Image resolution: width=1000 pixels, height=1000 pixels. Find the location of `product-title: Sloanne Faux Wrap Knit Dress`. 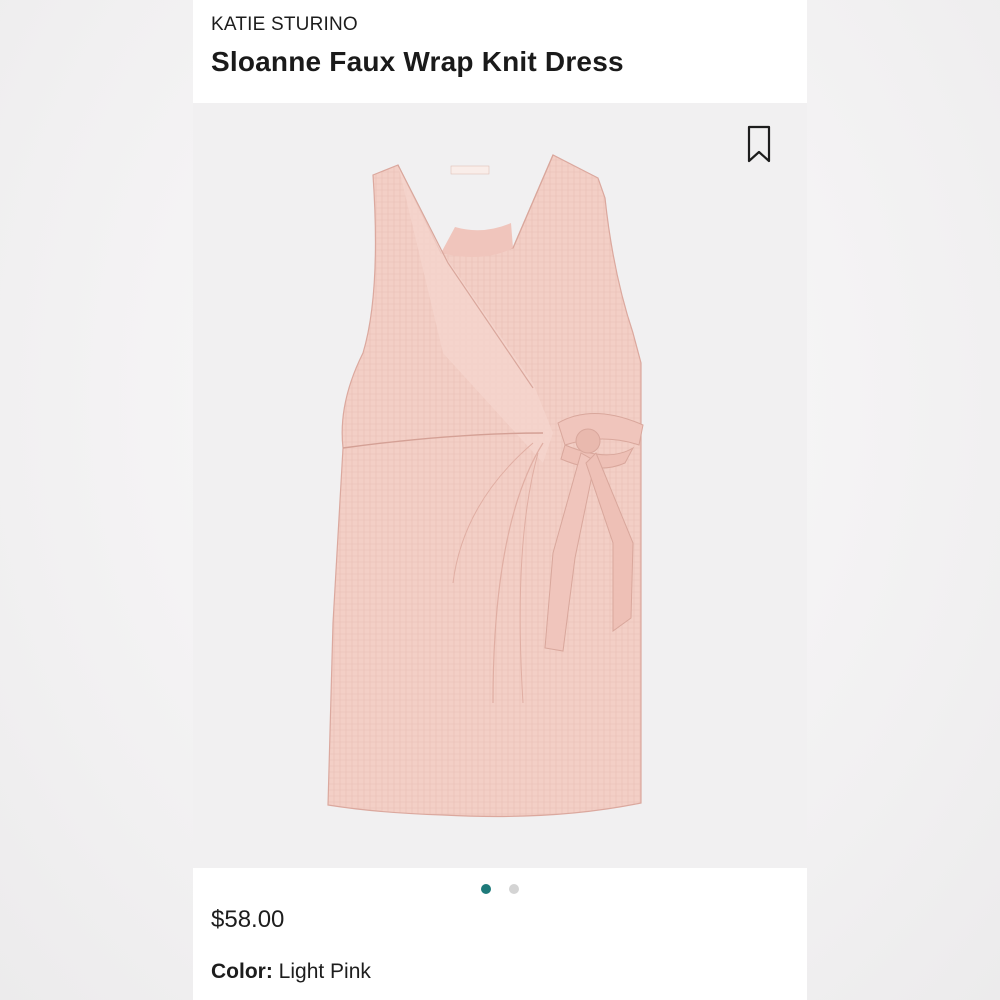

product-title: Sloanne Faux Wrap Knit Dress is located at coordinates (417, 61).